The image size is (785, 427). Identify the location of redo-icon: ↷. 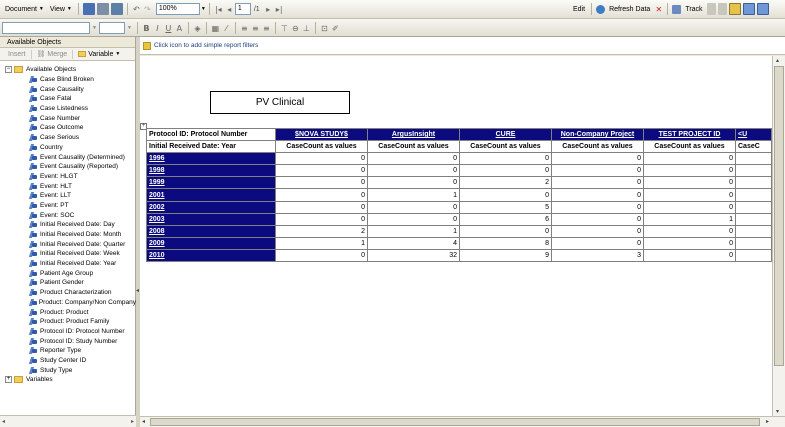
(147, 9).